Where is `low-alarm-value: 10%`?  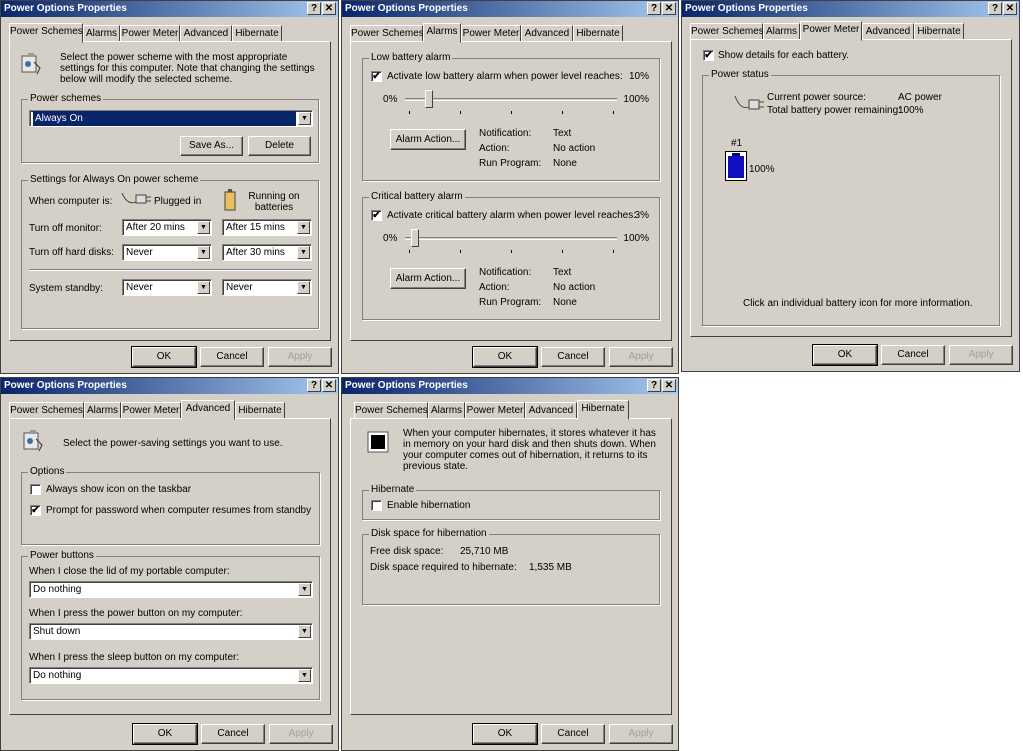 low-alarm-value: 10% is located at coordinates (638, 76).